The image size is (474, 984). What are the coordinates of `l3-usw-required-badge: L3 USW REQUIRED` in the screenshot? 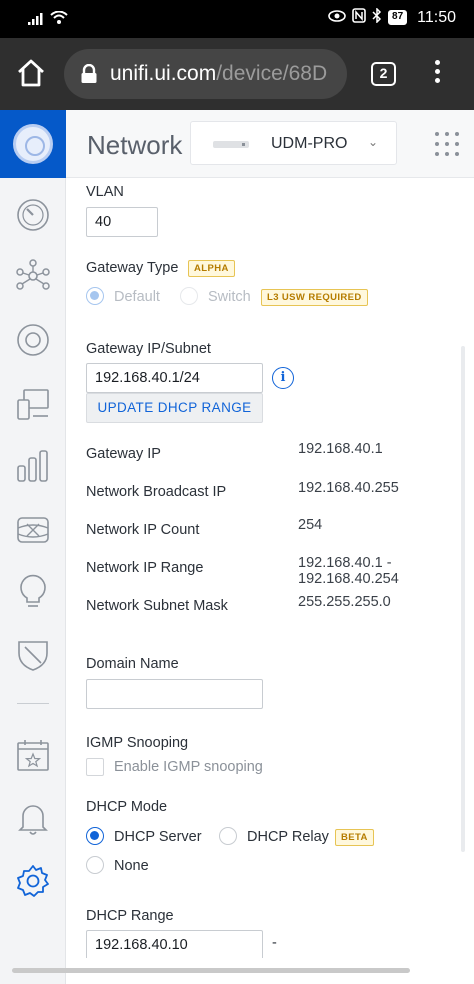 It's located at (314, 297).